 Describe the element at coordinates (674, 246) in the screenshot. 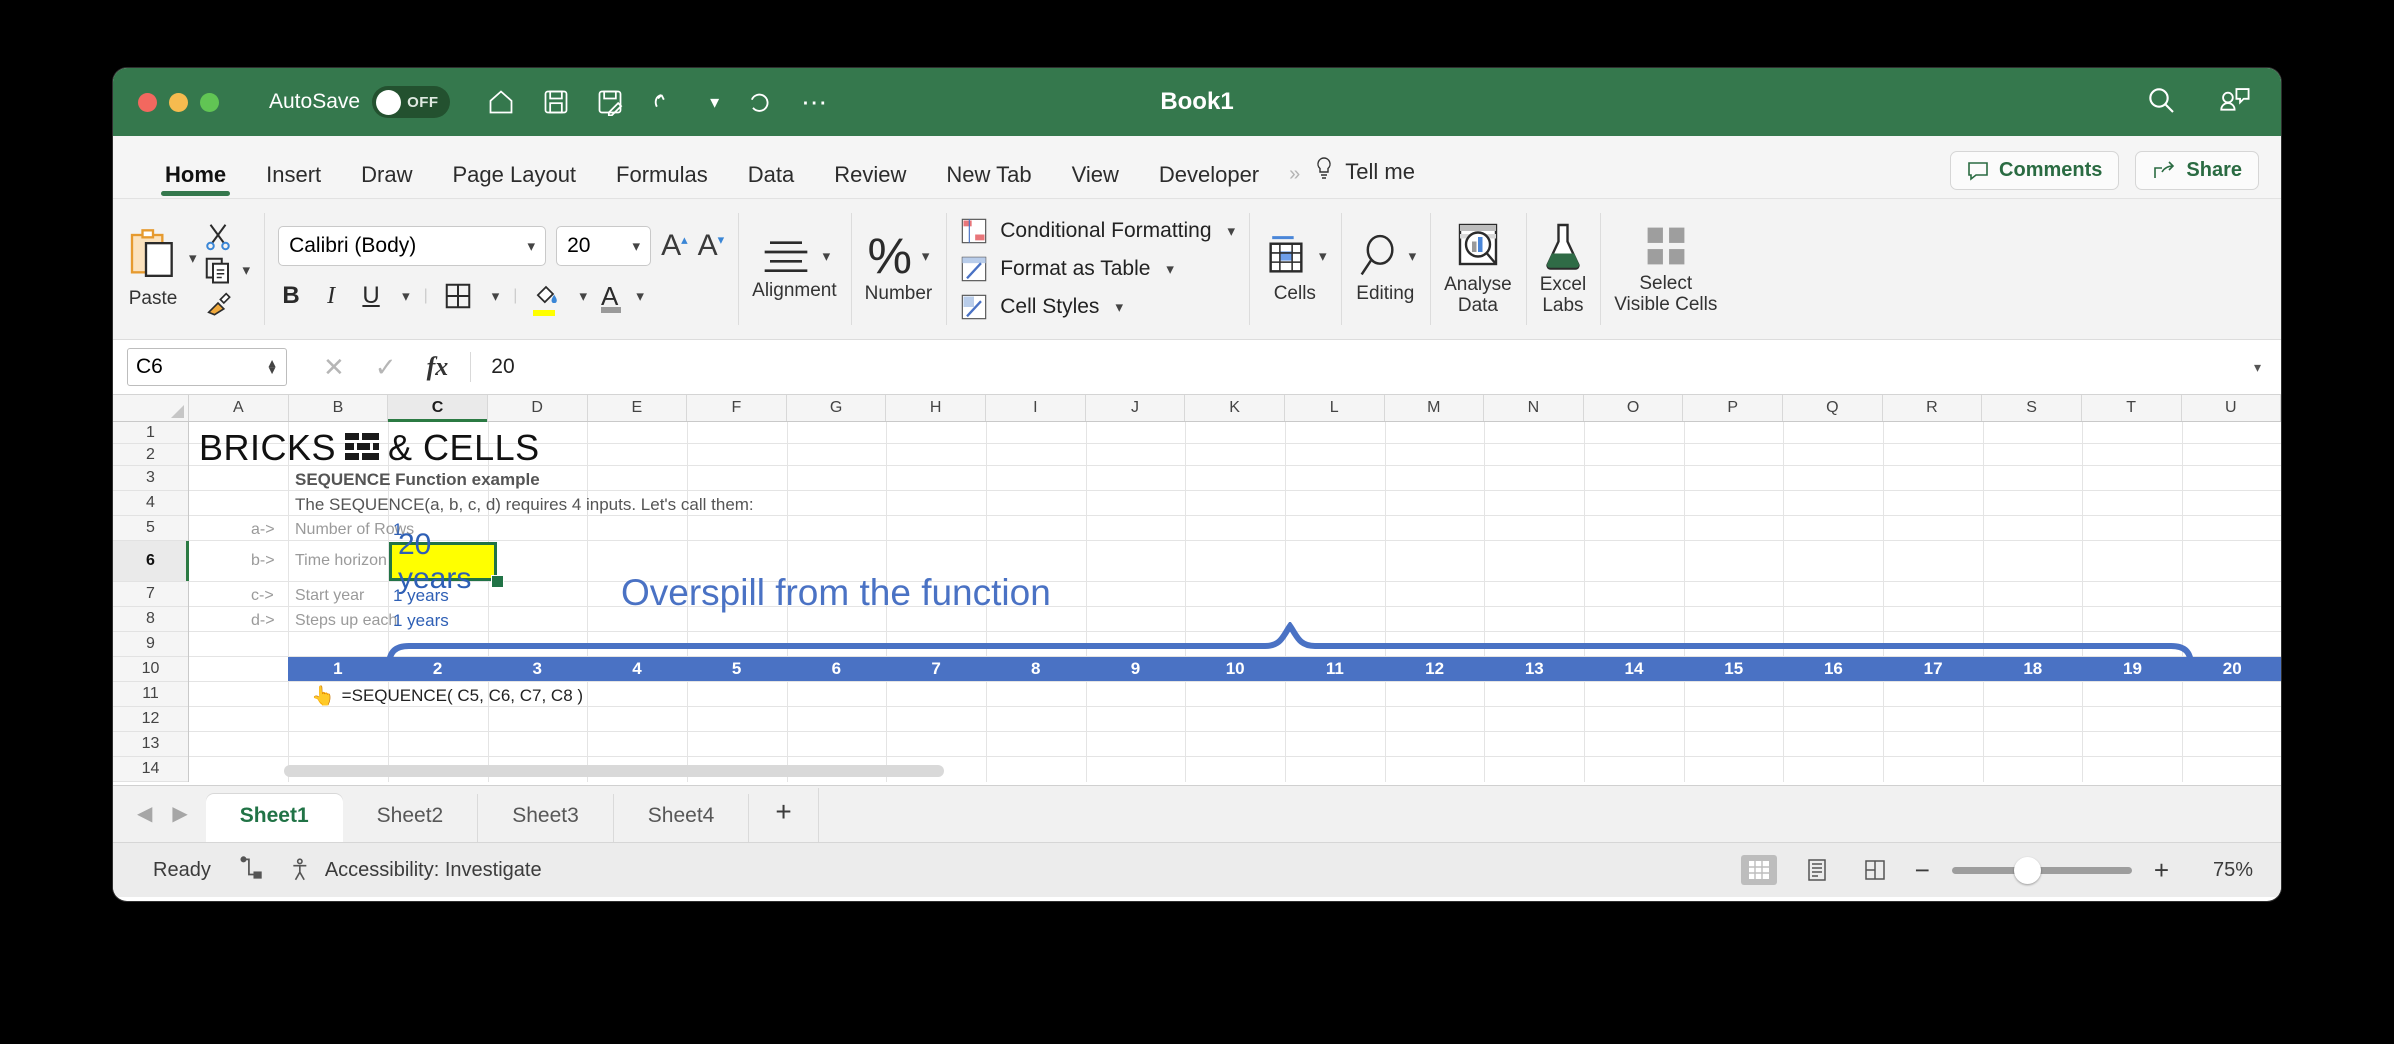

I see `increase-font-size-icon: A▴` at that location.